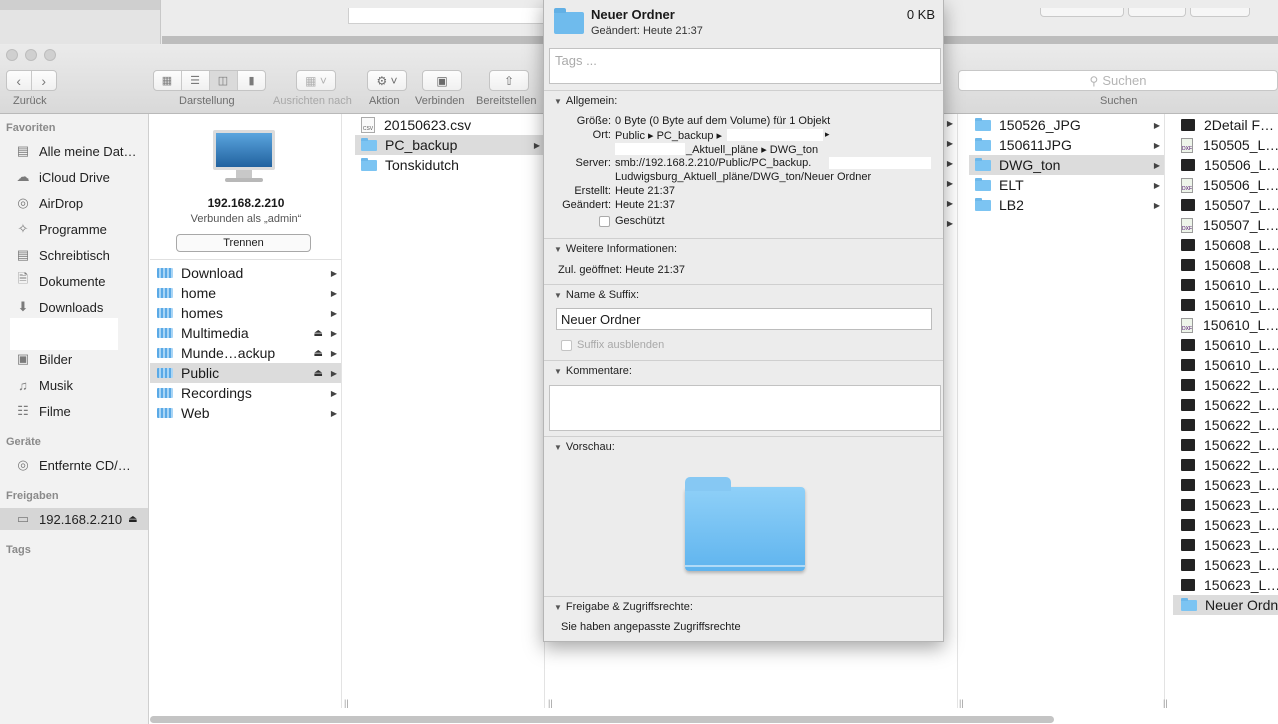 The image size is (1278, 724). Describe the element at coordinates (245, 293) in the screenshot. I see `share-row: home ▶` at that location.